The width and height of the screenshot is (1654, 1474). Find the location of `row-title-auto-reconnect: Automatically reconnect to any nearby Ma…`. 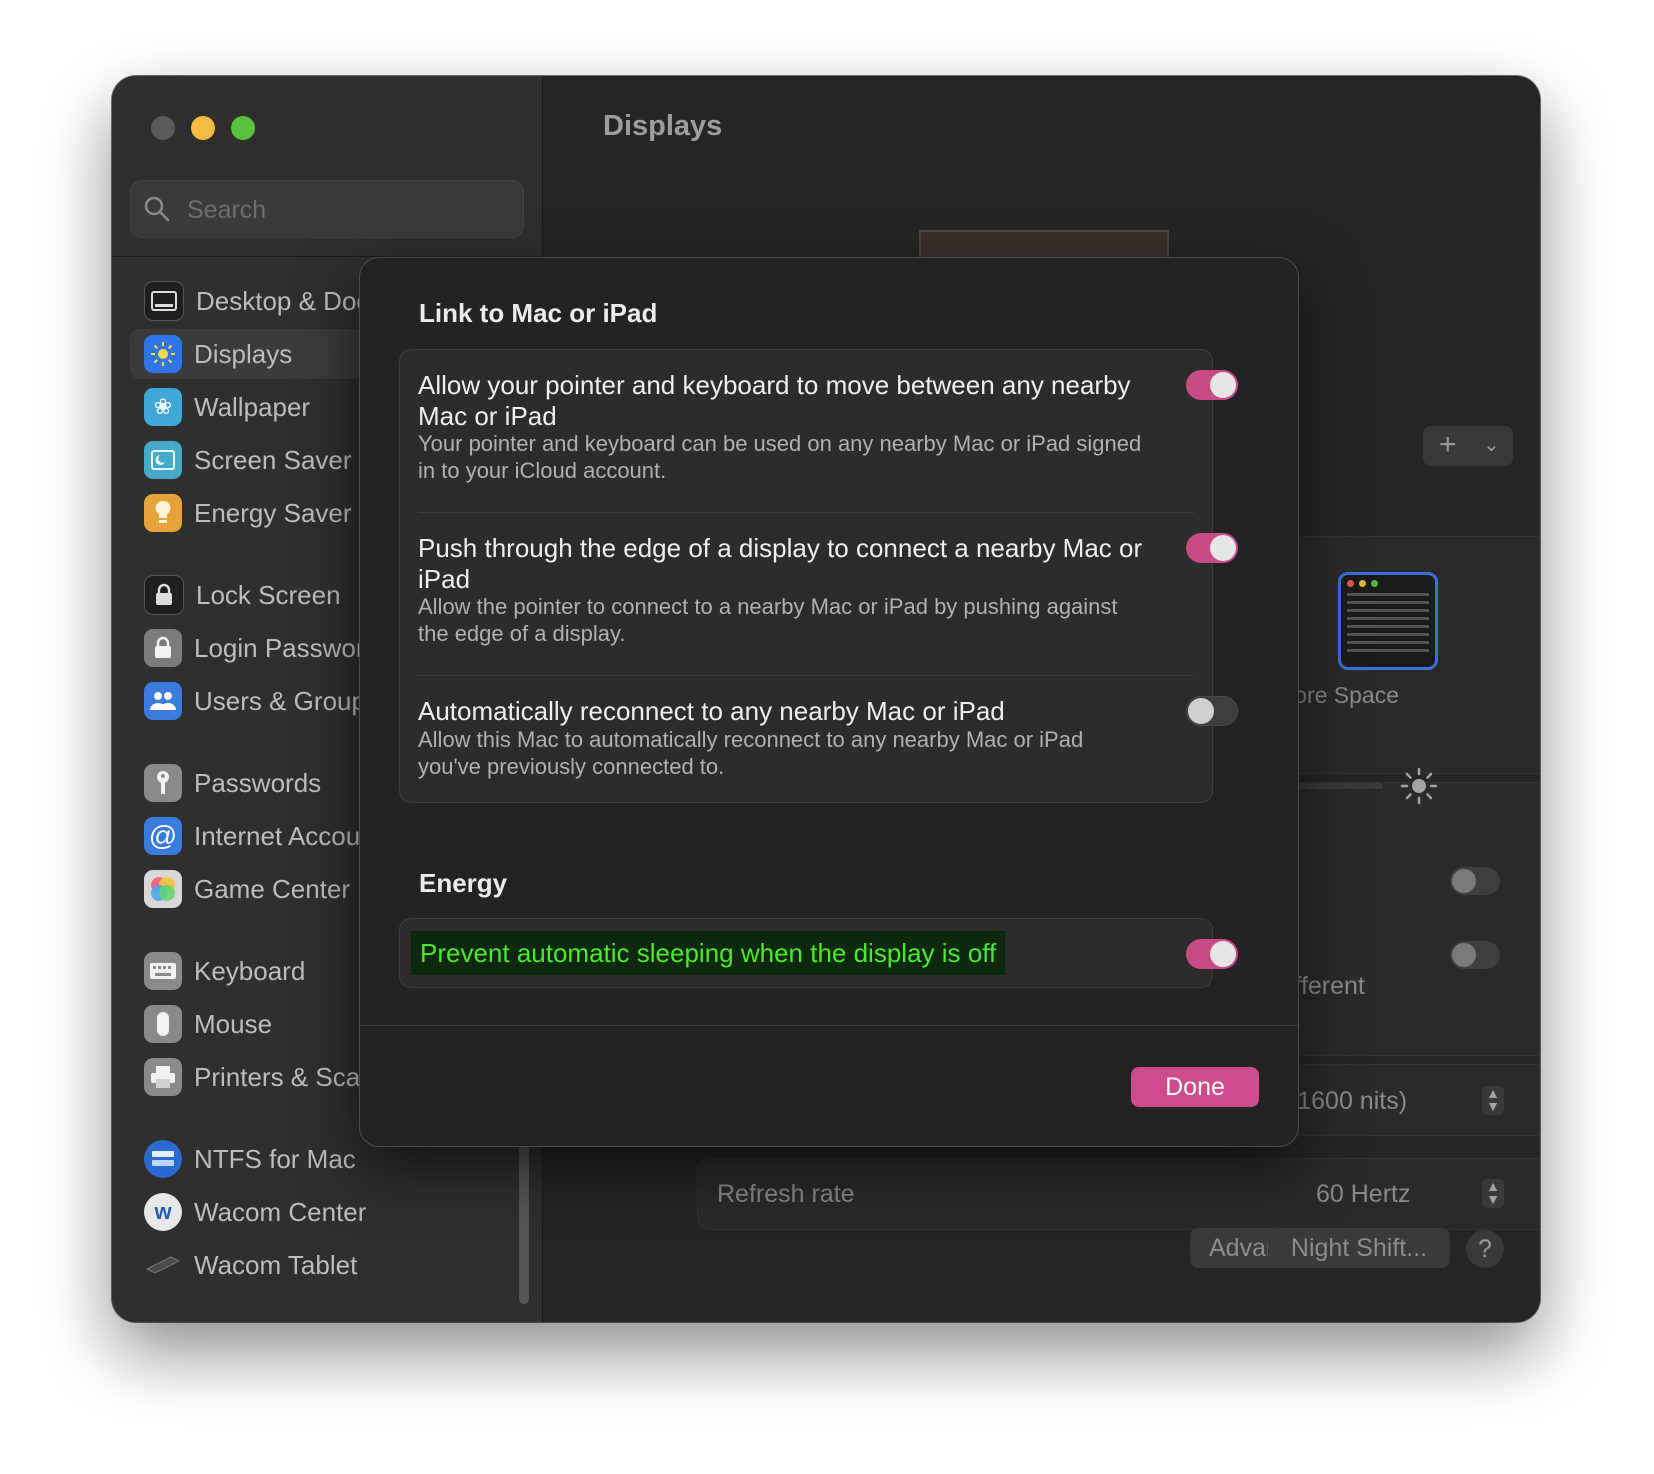

row-title-auto-reconnect: Automatically reconnect to any nearby Ma… is located at coordinates (711, 711).